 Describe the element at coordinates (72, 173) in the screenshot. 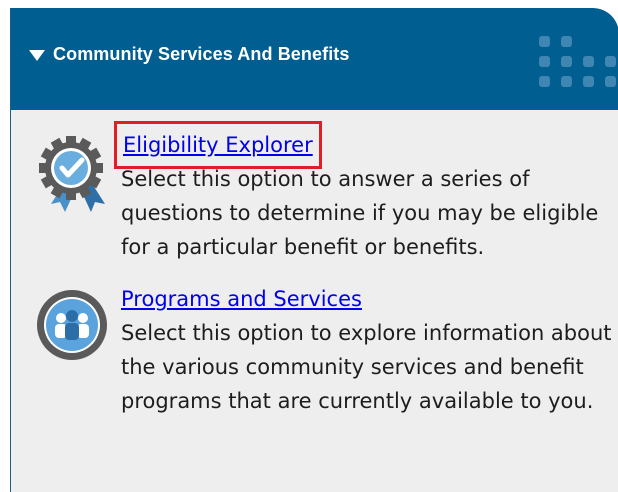

I see `badge-check-icon` at that location.